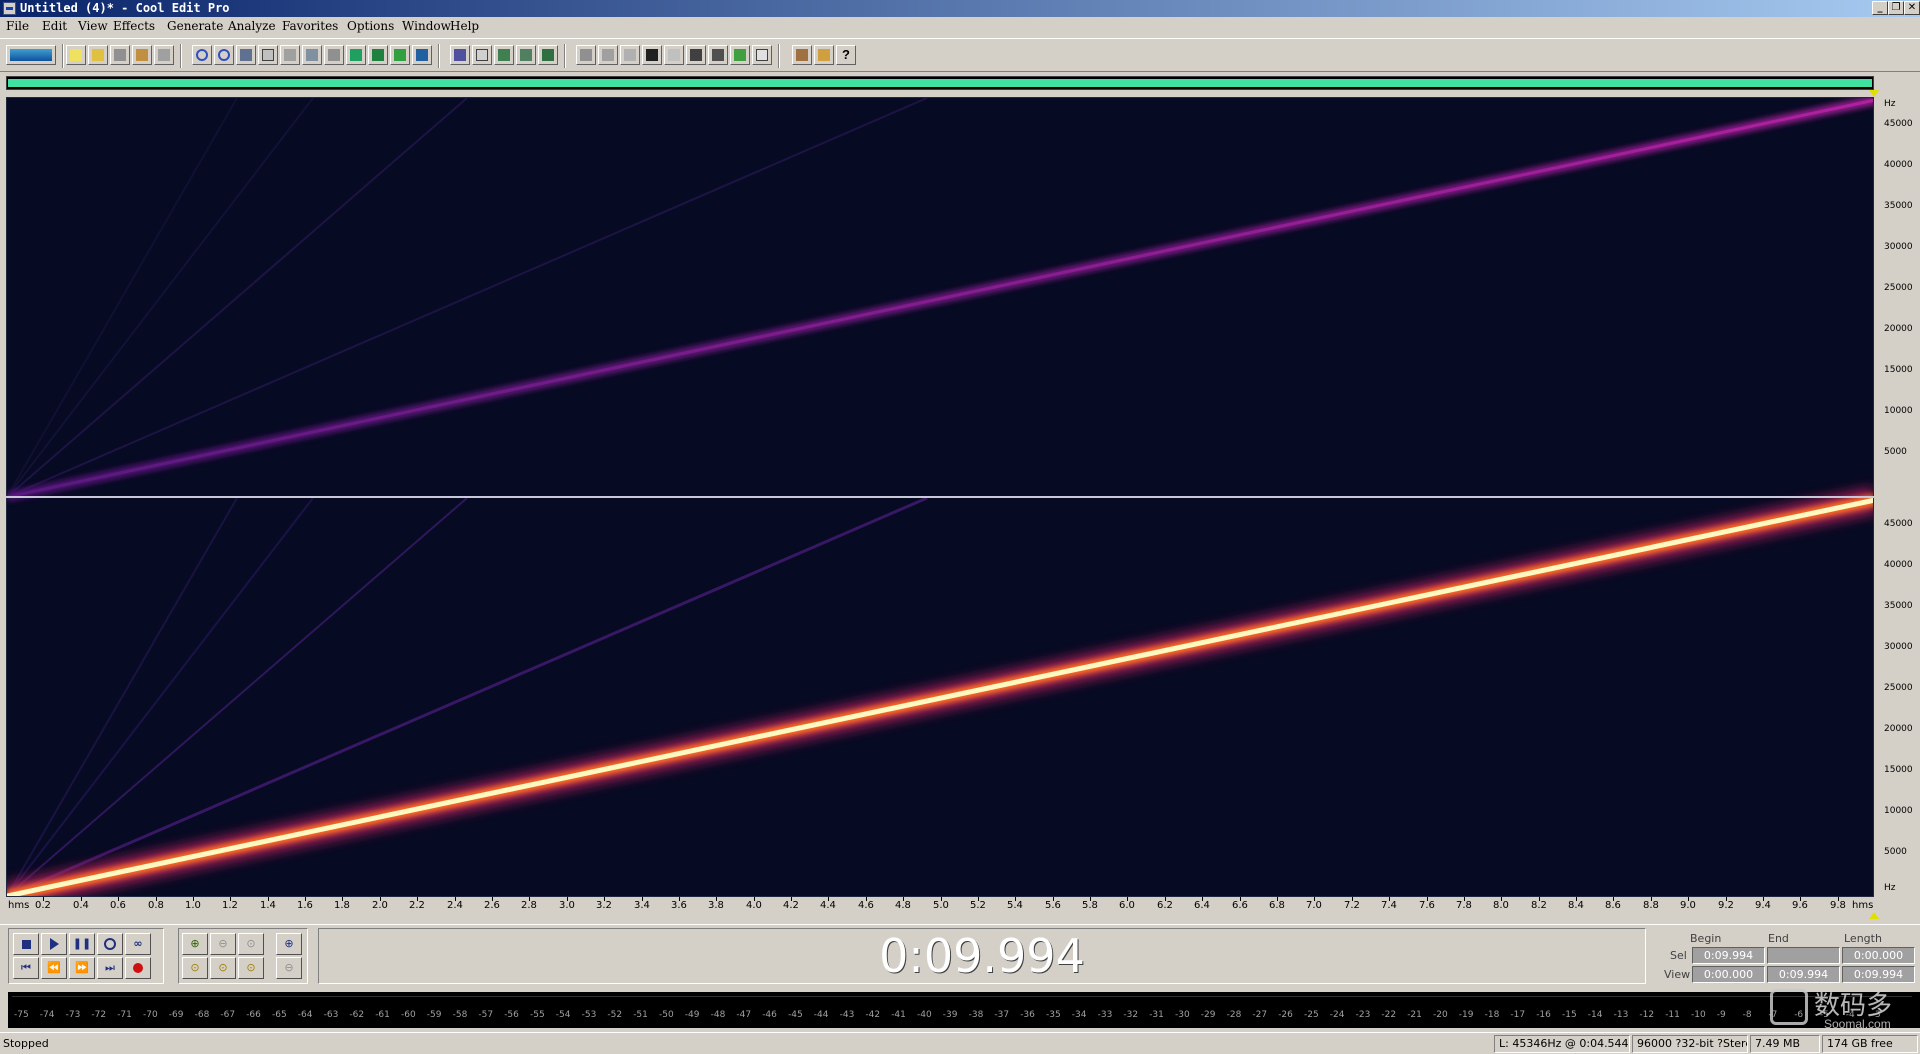 The width and height of the screenshot is (1920, 1054). Describe the element at coordinates (548, 55) in the screenshot. I see `spectral-phase-icon` at that location.